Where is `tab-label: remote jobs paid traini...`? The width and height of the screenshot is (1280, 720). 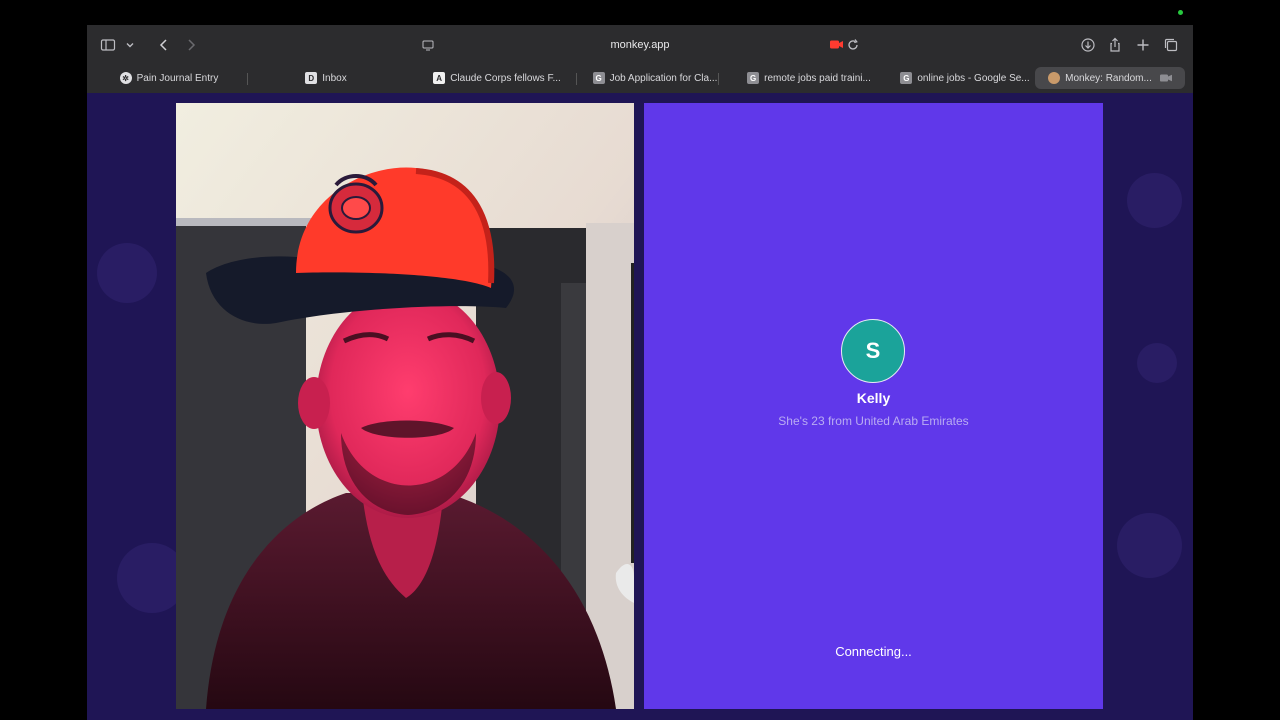 tab-label: remote jobs paid traini... is located at coordinates (817, 78).